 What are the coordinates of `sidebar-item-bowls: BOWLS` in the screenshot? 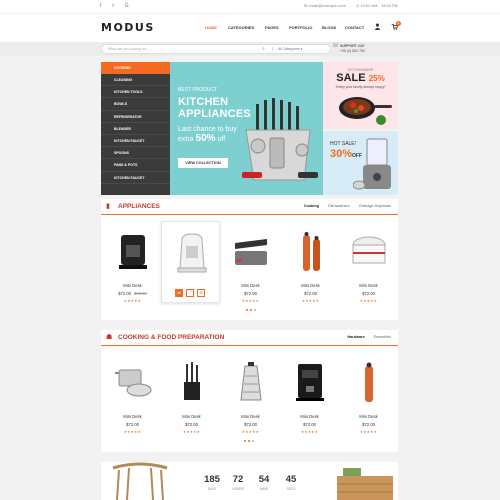 It's located at (135, 104).